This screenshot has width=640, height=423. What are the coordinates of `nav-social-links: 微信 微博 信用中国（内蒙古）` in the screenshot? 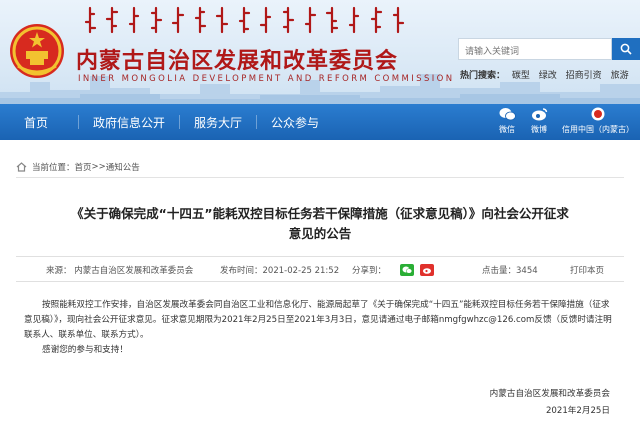 It's located at (566, 120).